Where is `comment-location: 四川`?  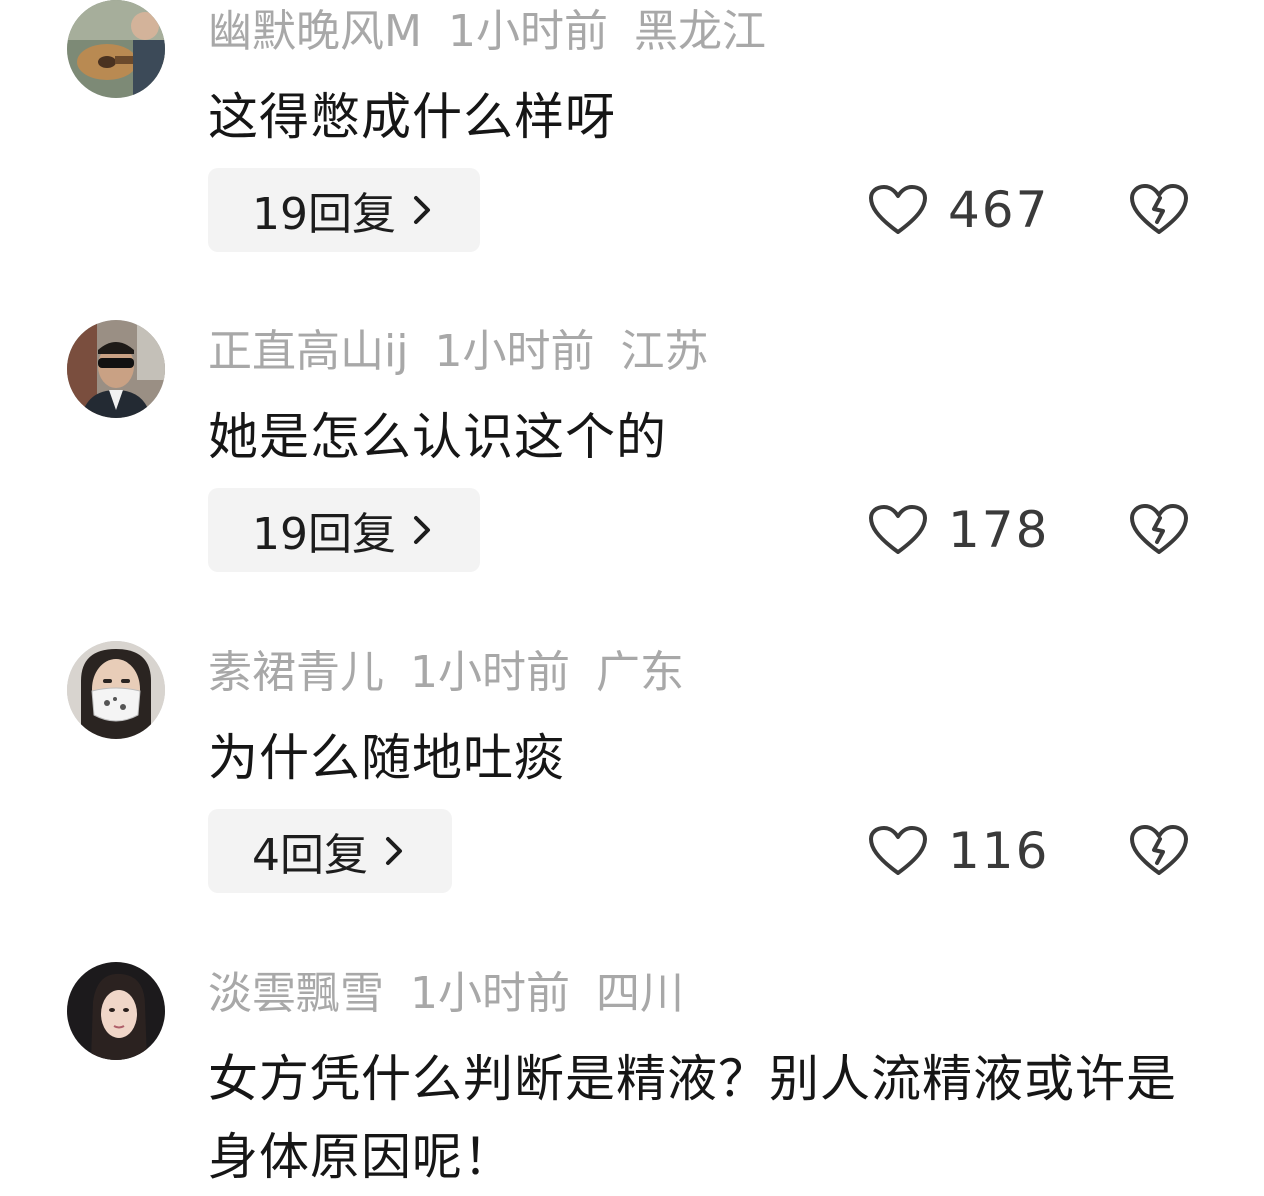 comment-location: 四川 is located at coordinates (640, 993).